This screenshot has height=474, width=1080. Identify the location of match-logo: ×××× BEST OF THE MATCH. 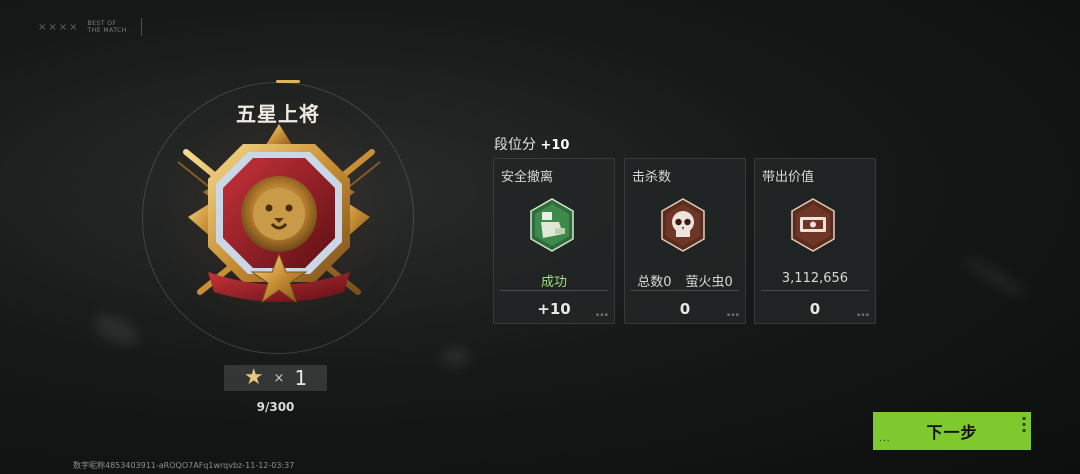
(90, 27).